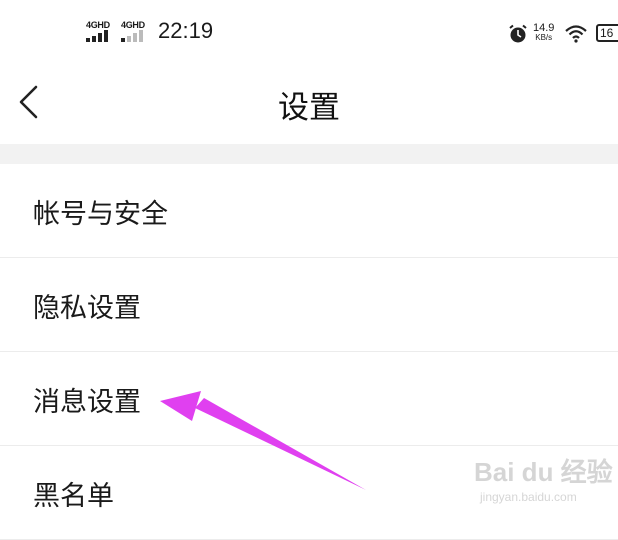 The image size is (618, 540). Describe the element at coordinates (576, 34) in the screenshot. I see `wifi-icon` at that location.